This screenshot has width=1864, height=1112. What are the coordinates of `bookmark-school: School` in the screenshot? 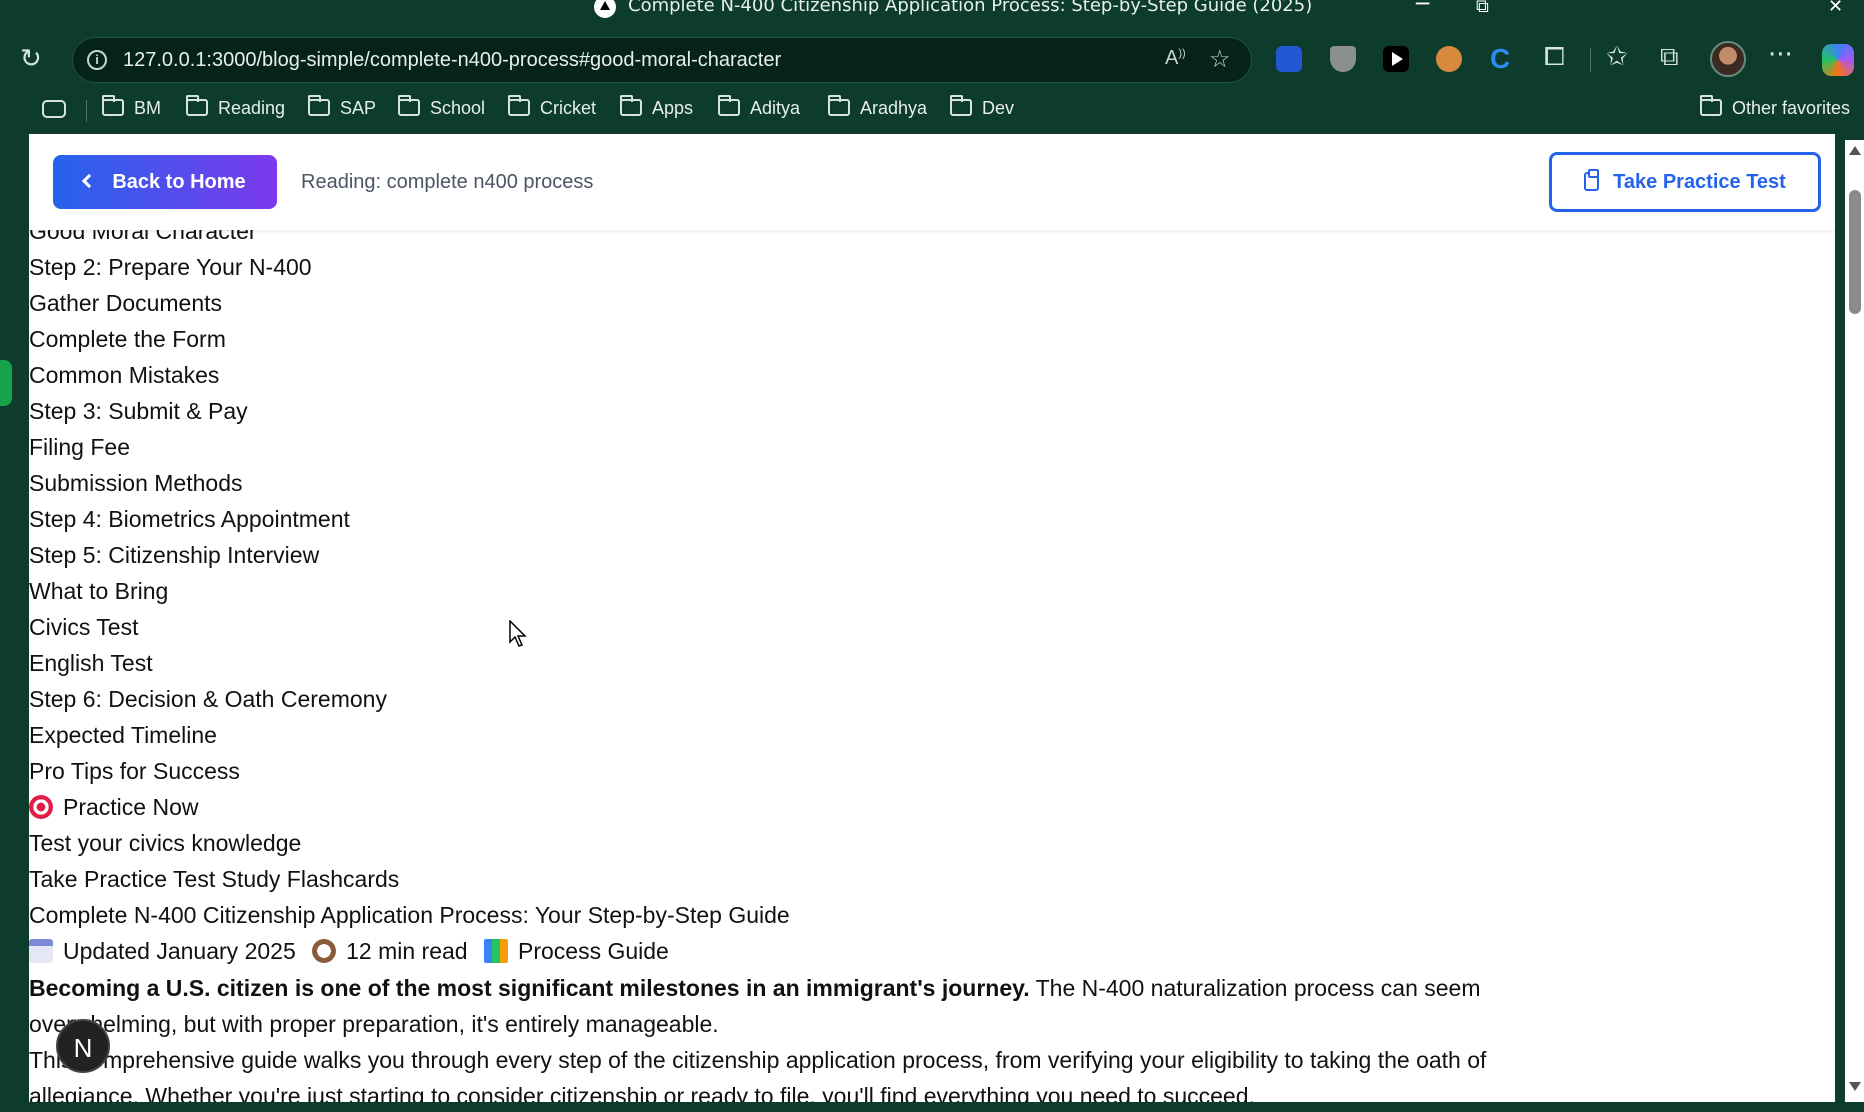 It's located at (441, 109).